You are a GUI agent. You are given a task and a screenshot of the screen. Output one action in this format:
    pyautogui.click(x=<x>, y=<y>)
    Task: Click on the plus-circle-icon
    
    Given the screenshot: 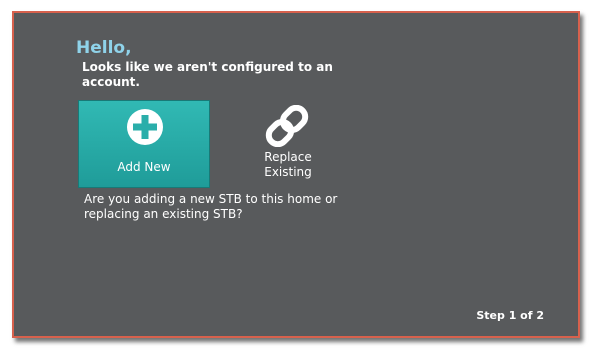 What is the action you would take?
    pyautogui.click(x=145, y=127)
    